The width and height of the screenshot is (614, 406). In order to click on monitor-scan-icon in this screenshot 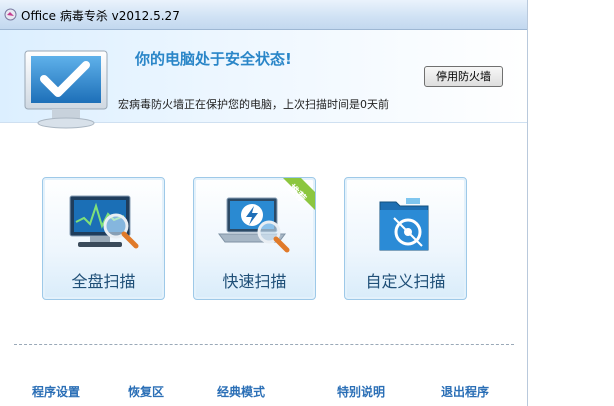, I will do `click(104, 222)`.